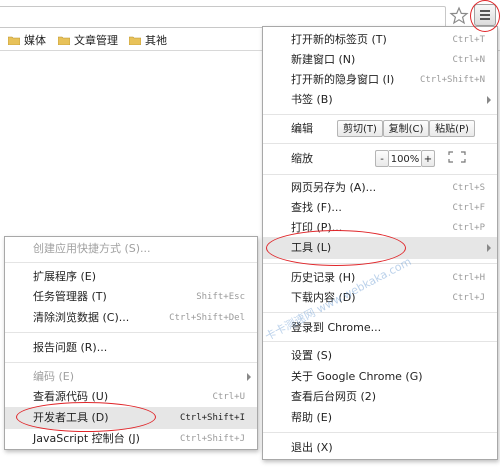 This screenshot has height=470, width=500. Describe the element at coordinates (312, 99) in the screenshot. I see `menu-item-label: 书签 (B)` at that location.